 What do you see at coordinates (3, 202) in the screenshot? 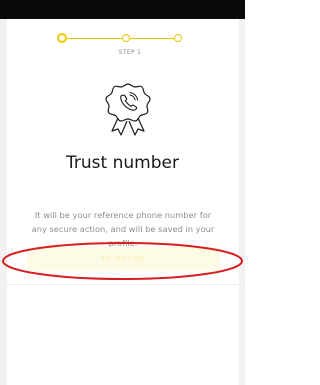
I see `left-gutter` at bounding box center [3, 202].